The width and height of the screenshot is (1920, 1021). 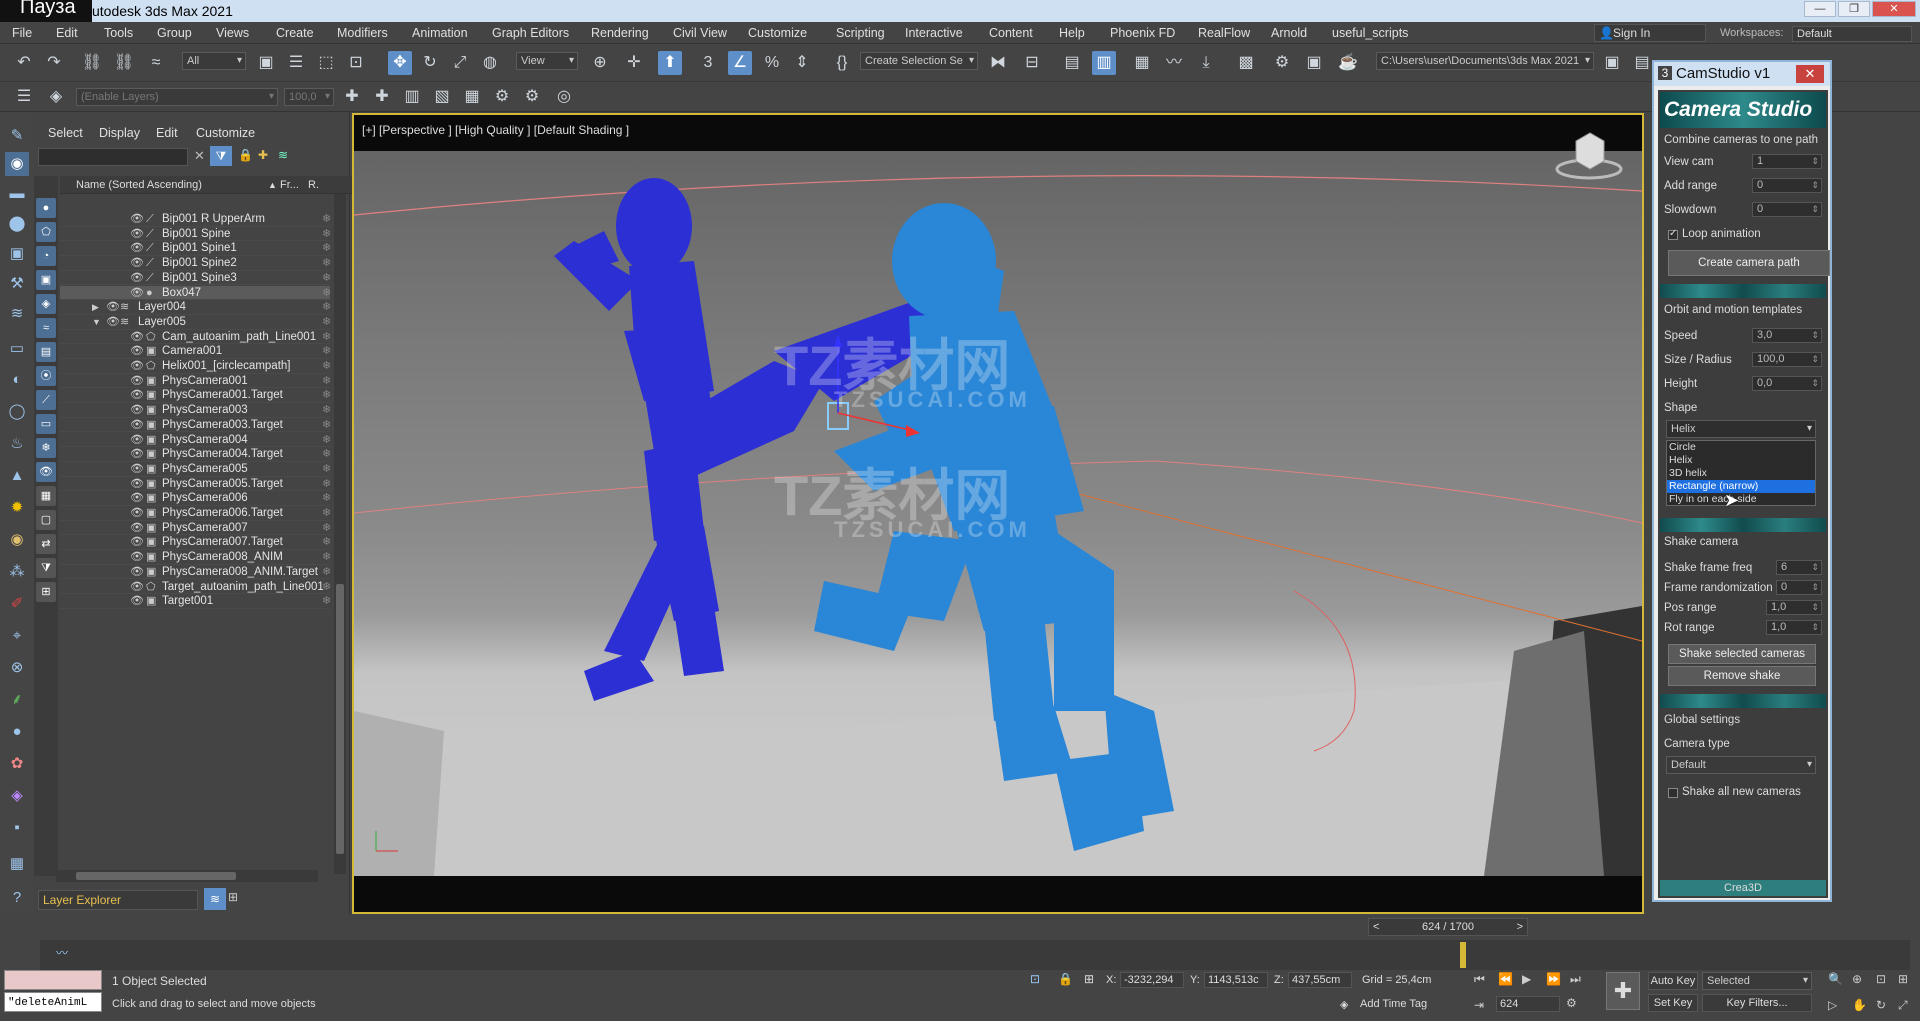 I want to click on particles-icon: ⁂, so click(x=17, y=572).